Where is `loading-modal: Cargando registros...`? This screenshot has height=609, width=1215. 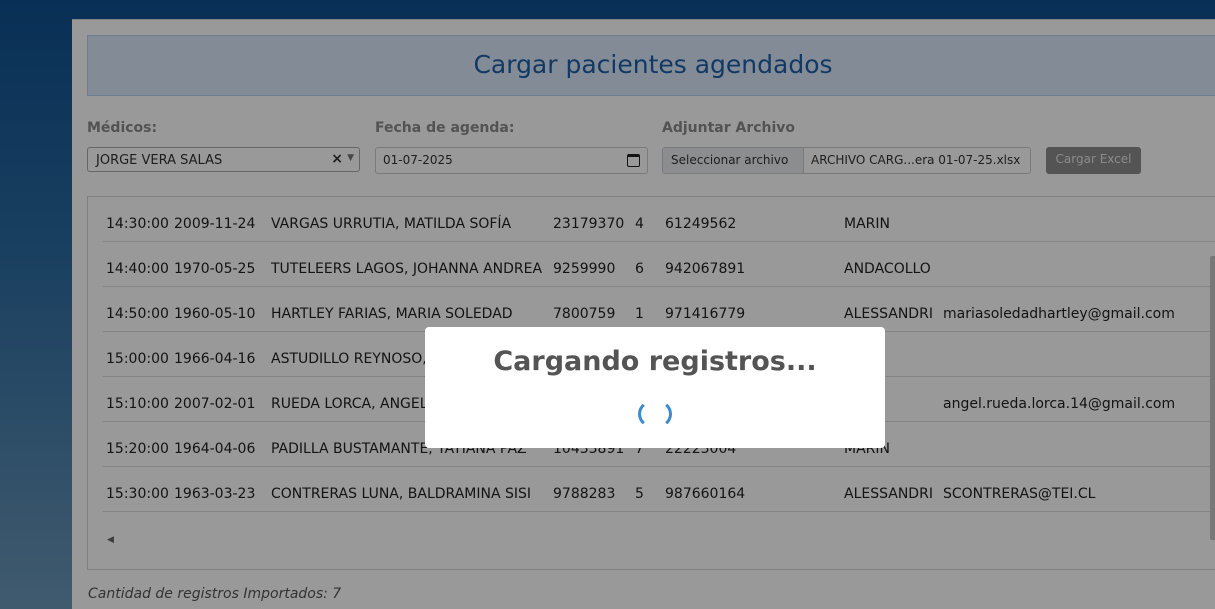
loading-modal: Cargando registros... is located at coordinates (655, 387).